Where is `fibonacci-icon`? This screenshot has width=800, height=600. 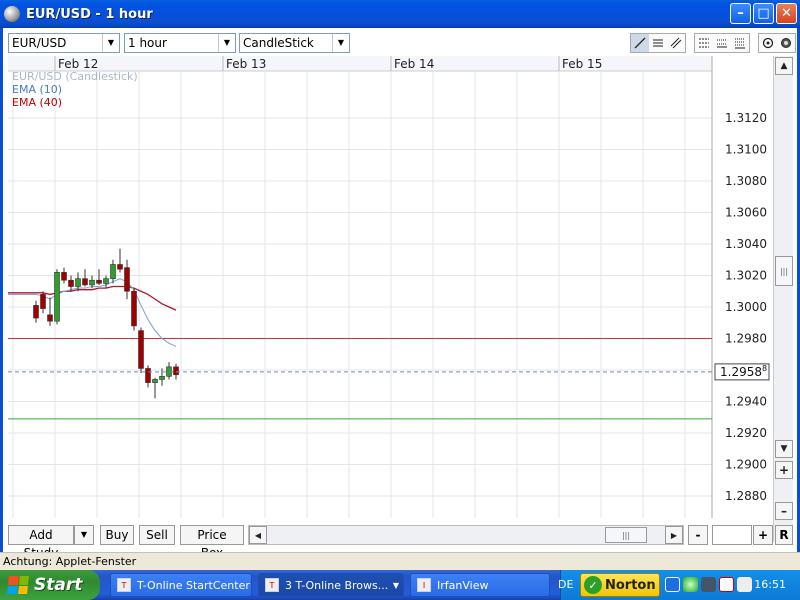
fibonacci-icon is located at coordinates (704, 43).